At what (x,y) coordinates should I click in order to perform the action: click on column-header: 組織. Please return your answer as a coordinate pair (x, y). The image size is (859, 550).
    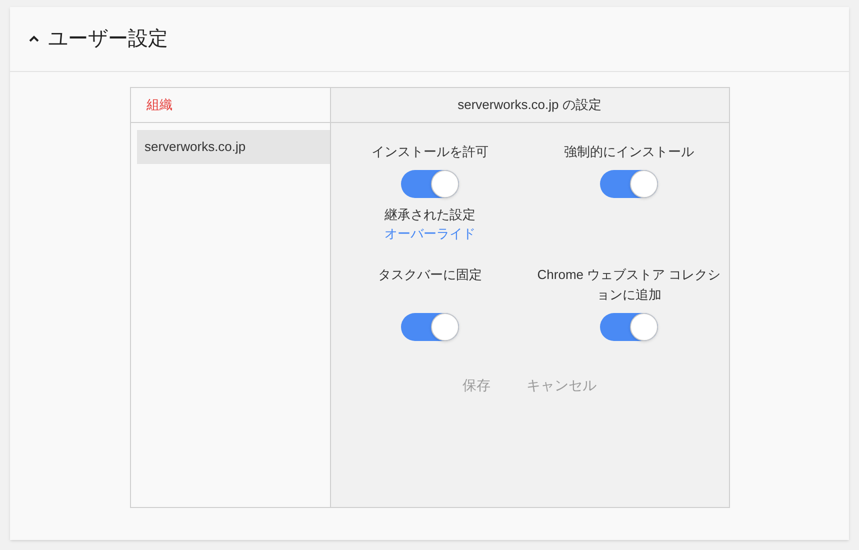
    Looking at the image, I should click on (159, 105).